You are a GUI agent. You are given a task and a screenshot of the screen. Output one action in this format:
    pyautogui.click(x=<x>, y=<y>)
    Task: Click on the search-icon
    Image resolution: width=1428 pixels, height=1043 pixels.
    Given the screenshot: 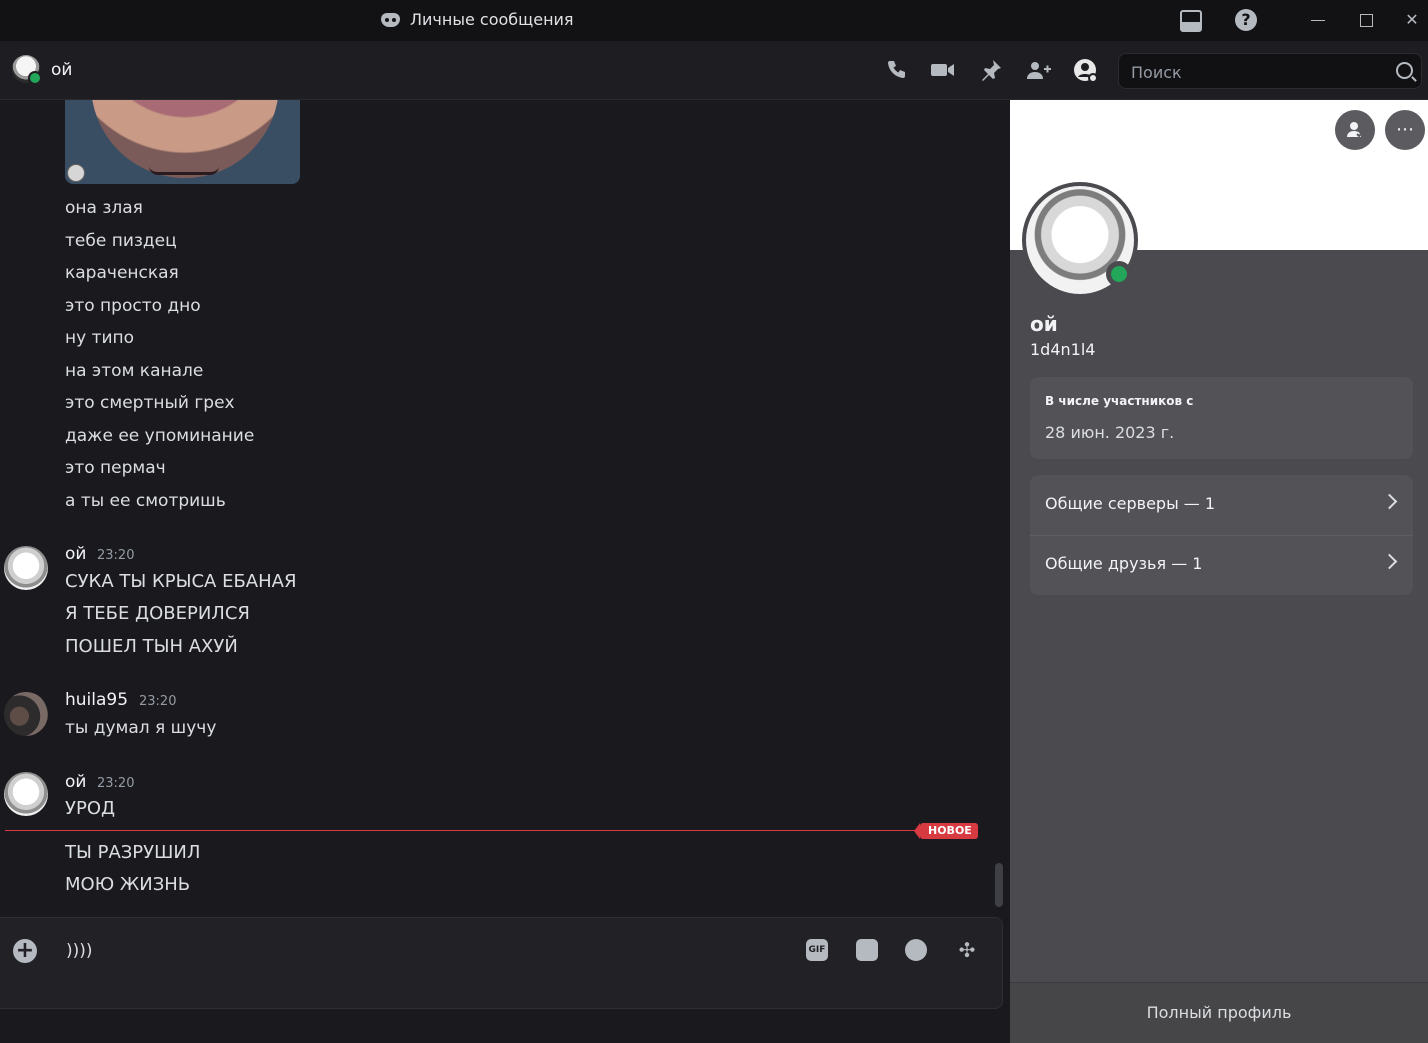 What is the action you would take?
    pyautogui.click(x=1404, y=70)
    